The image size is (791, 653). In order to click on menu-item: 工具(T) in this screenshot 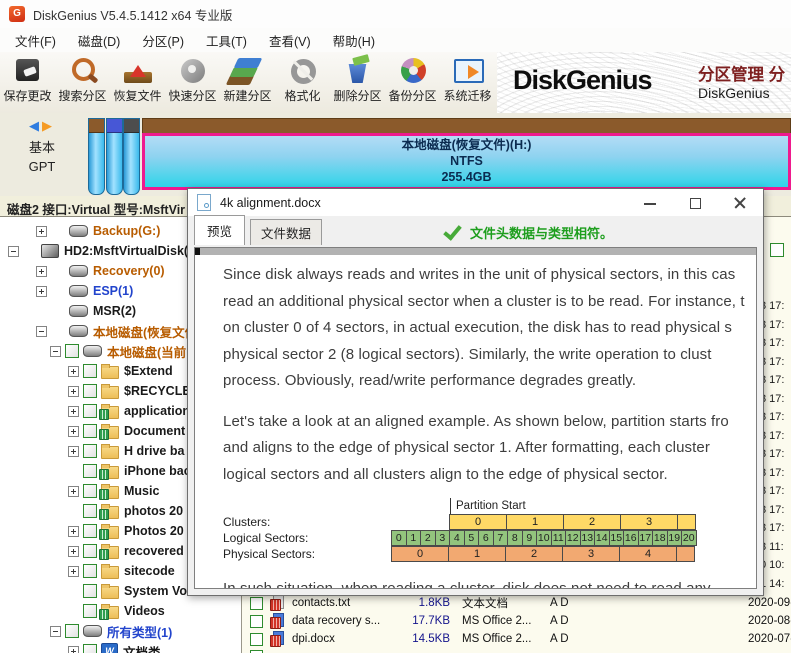, I will do `click(226, 40)`.